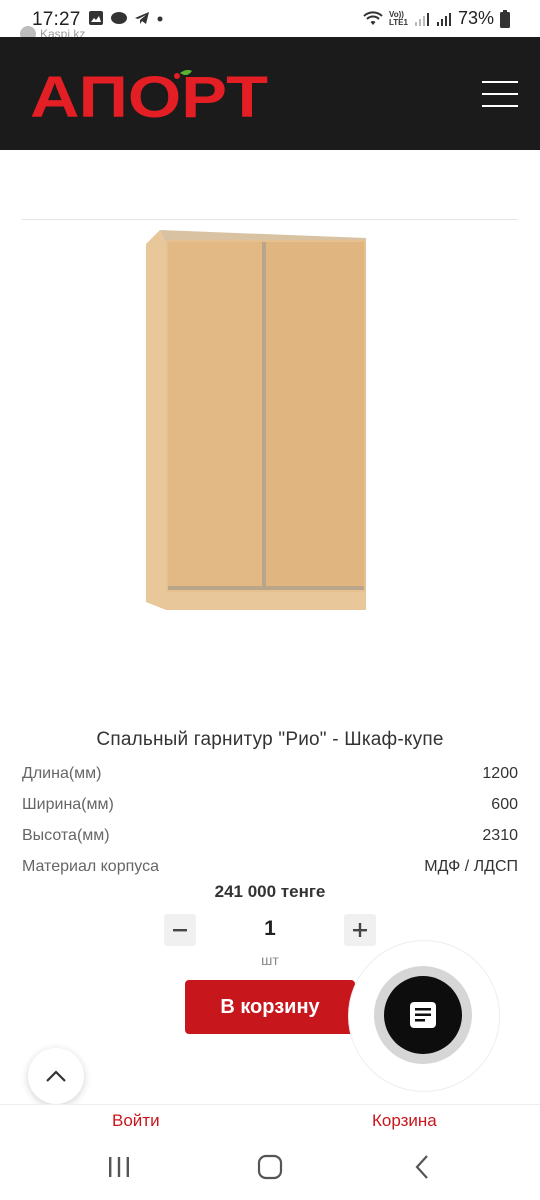 The image size is (540, 1200). I want to click on back-icon, so click(422, 1167).